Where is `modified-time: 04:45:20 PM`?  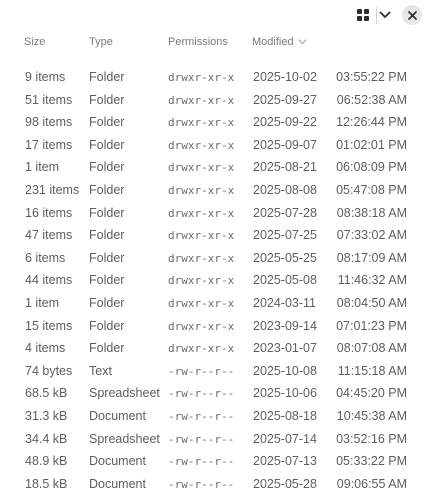 modified-time: 04:45:20 PM is located at coordinates (371, 393).